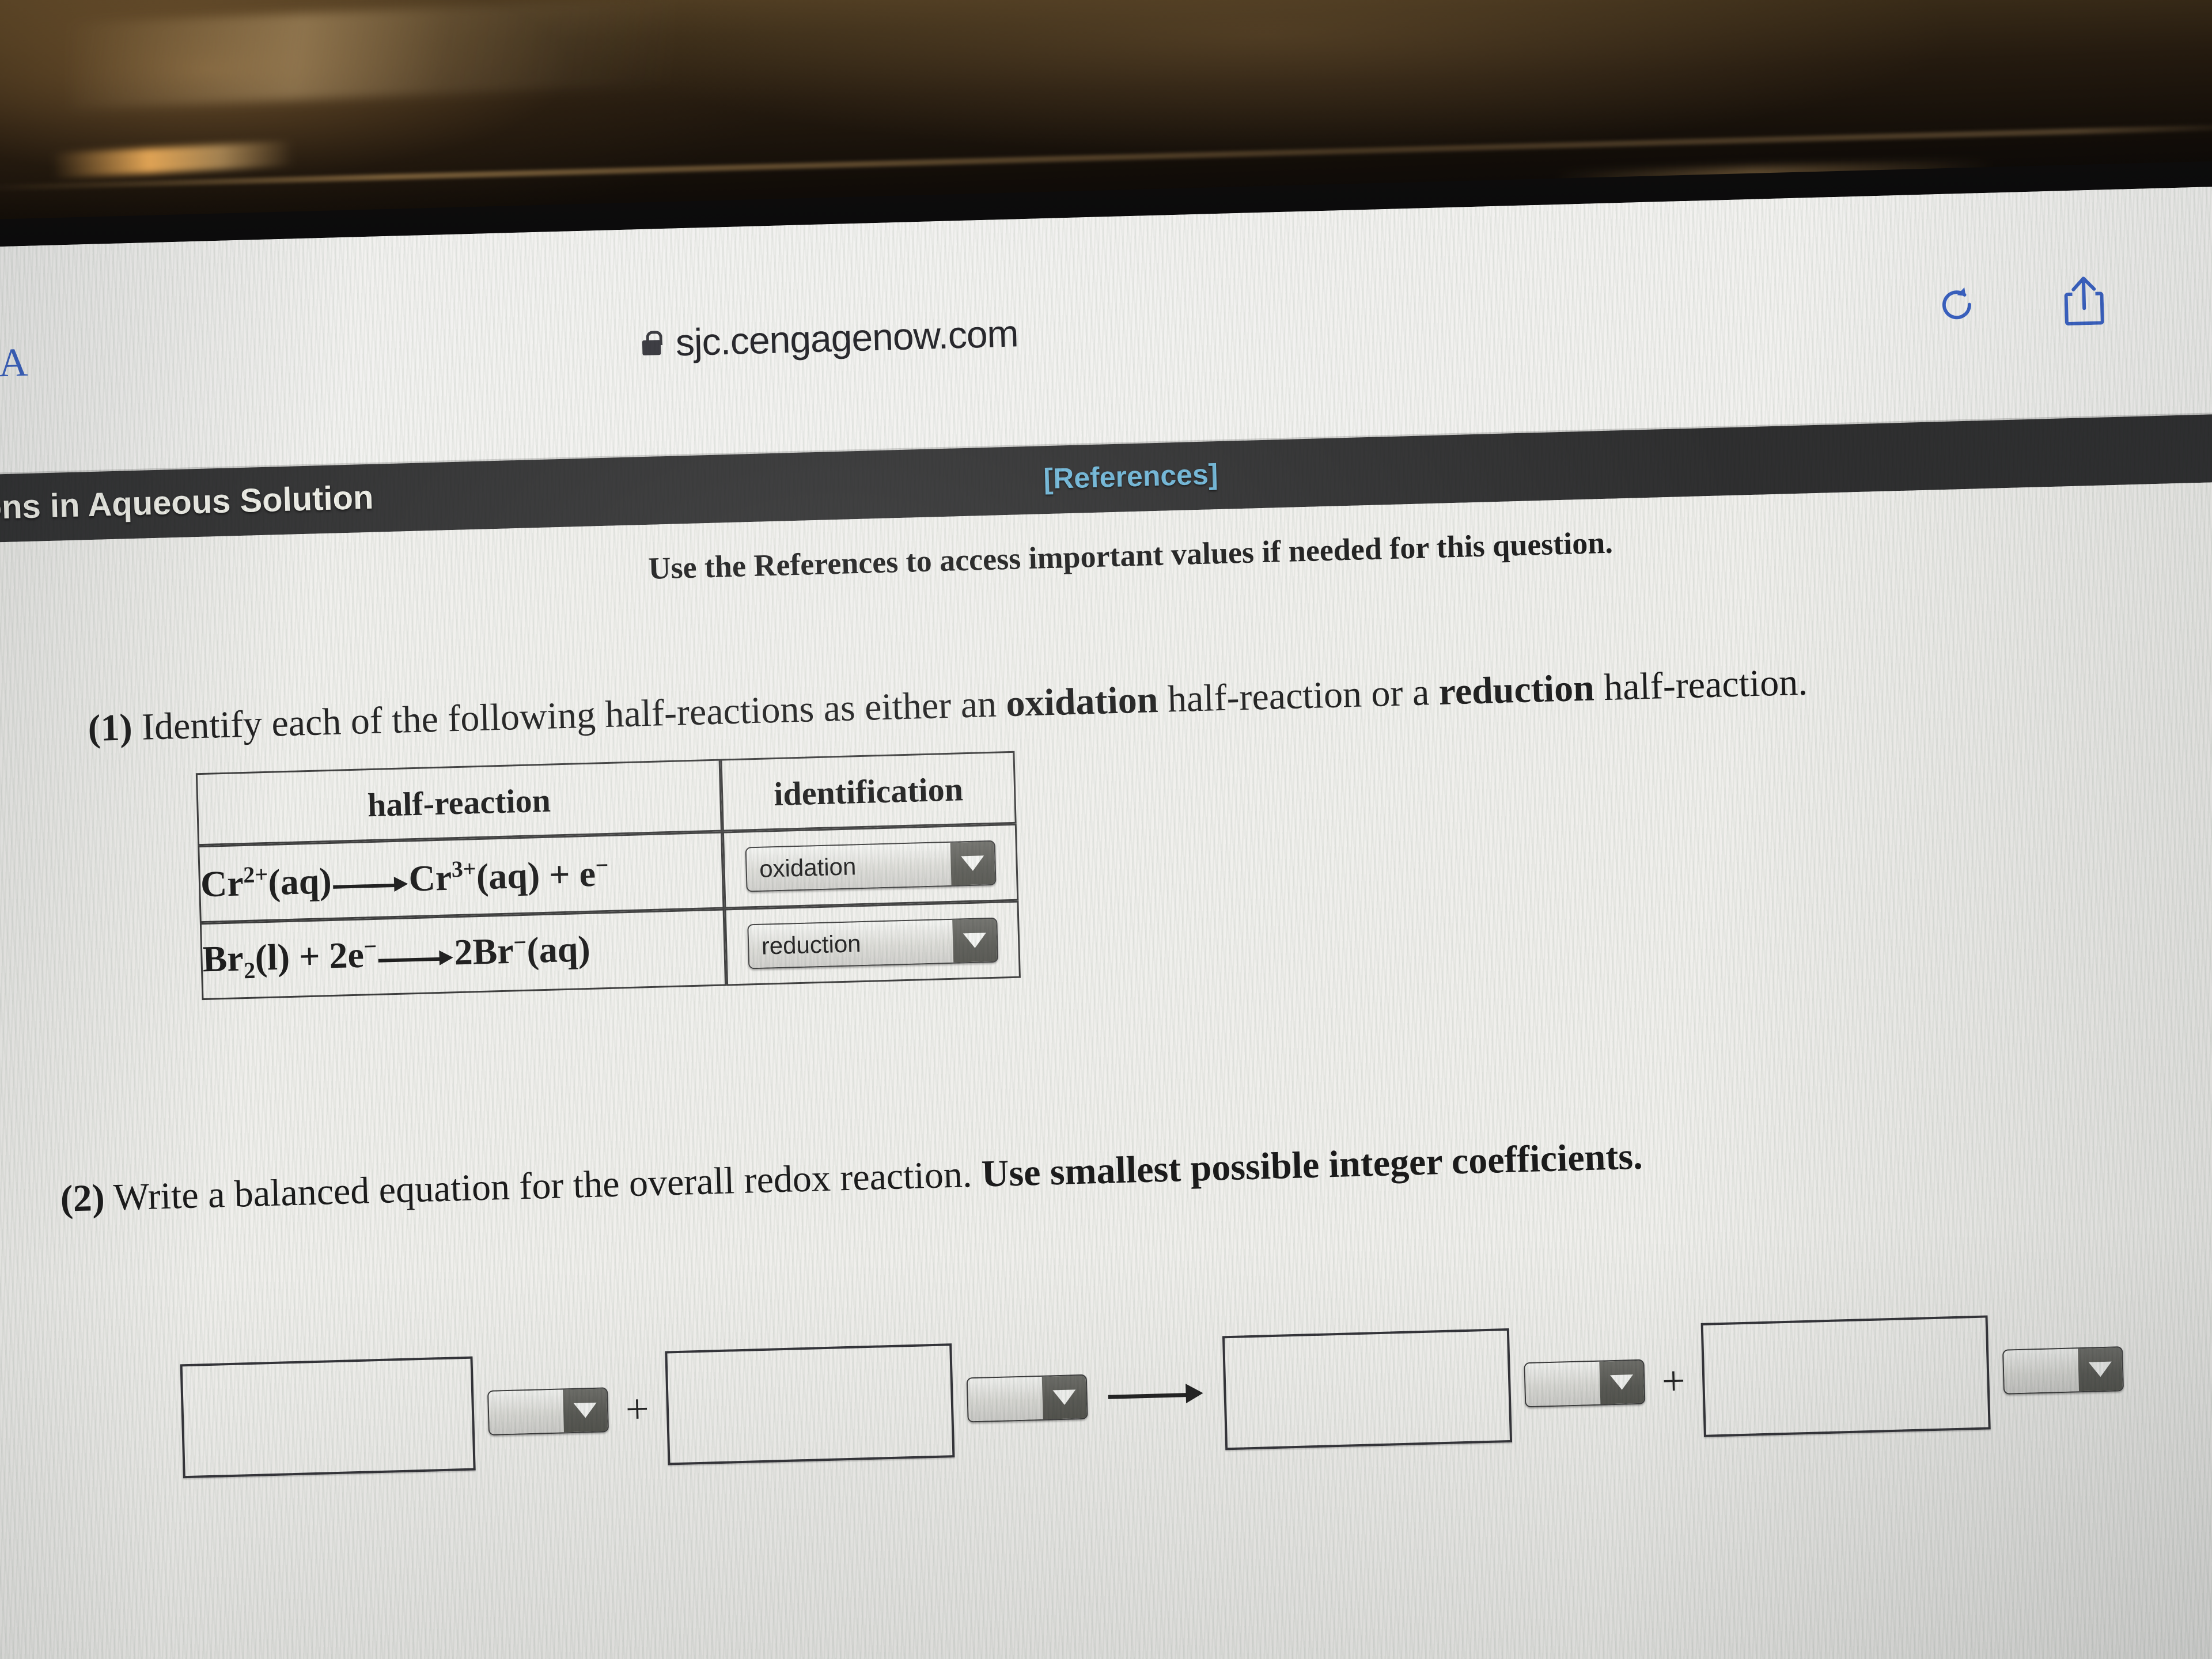  Describe the element at coordinates (1956, 304) in the screenshot. I see `reload-icon` at that location.